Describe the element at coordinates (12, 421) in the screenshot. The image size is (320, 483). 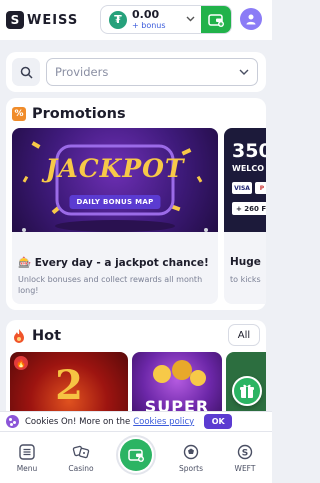
I see `cookie-icon` at that location.